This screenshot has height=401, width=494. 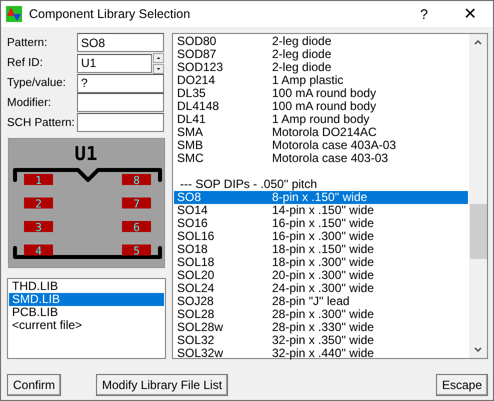 I want to click on pattern-description: 16-pin x .150'' wide, so click(x=323, y=223).